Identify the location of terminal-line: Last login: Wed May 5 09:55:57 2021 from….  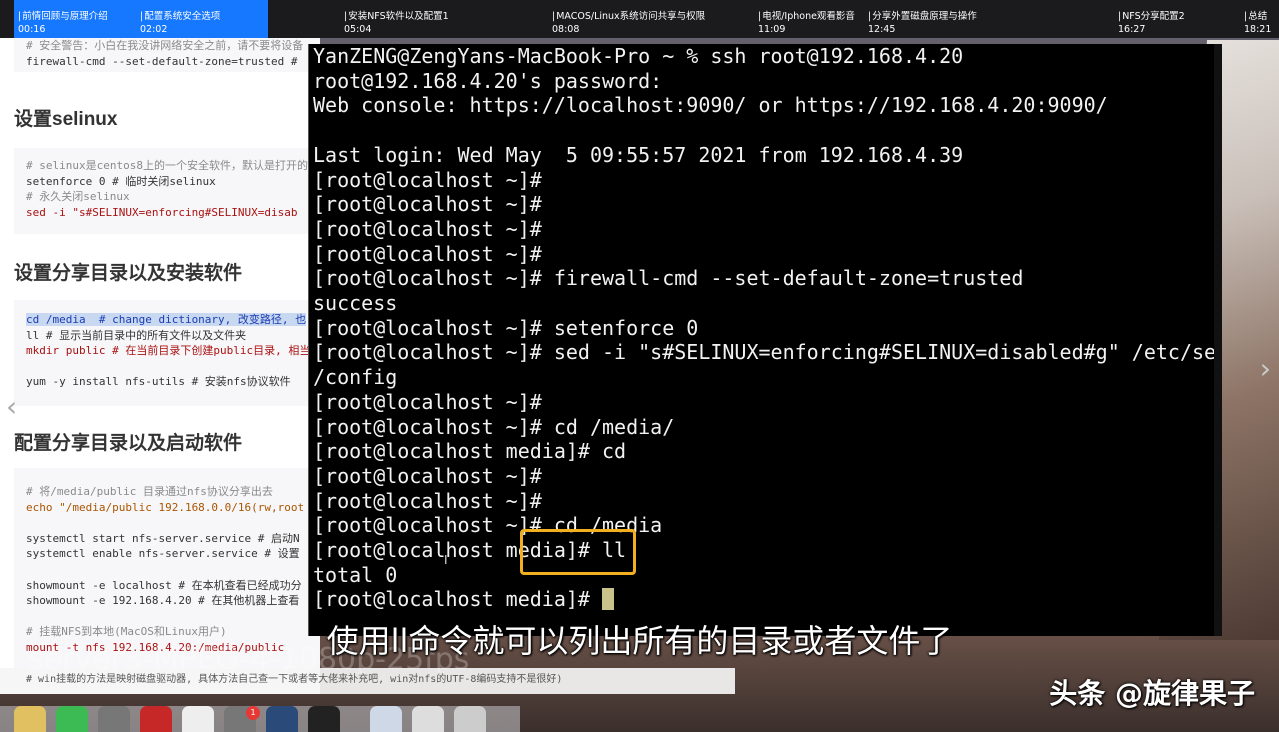
(638, 154).